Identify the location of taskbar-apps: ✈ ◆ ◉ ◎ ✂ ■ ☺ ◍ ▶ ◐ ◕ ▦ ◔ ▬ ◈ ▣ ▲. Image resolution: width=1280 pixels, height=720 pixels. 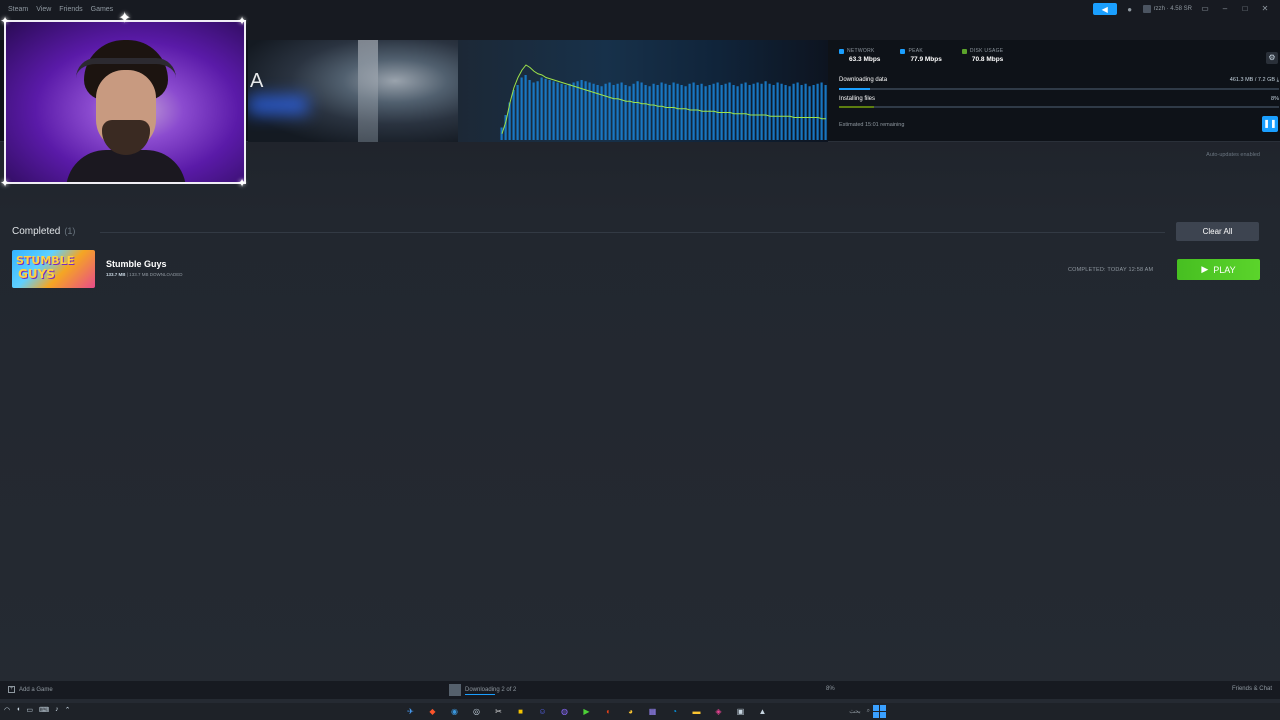
(586, 711).